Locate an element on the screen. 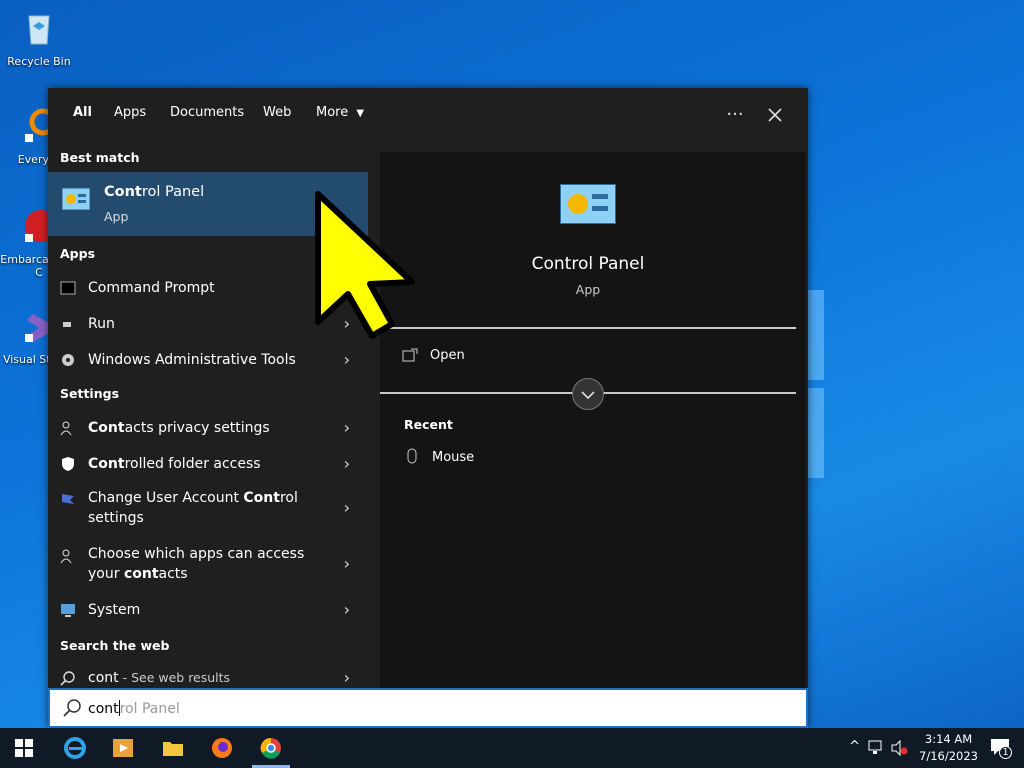 The height and width of the screenshot is (768, 1024). mouse-icon is located at coordinates (412, 456).